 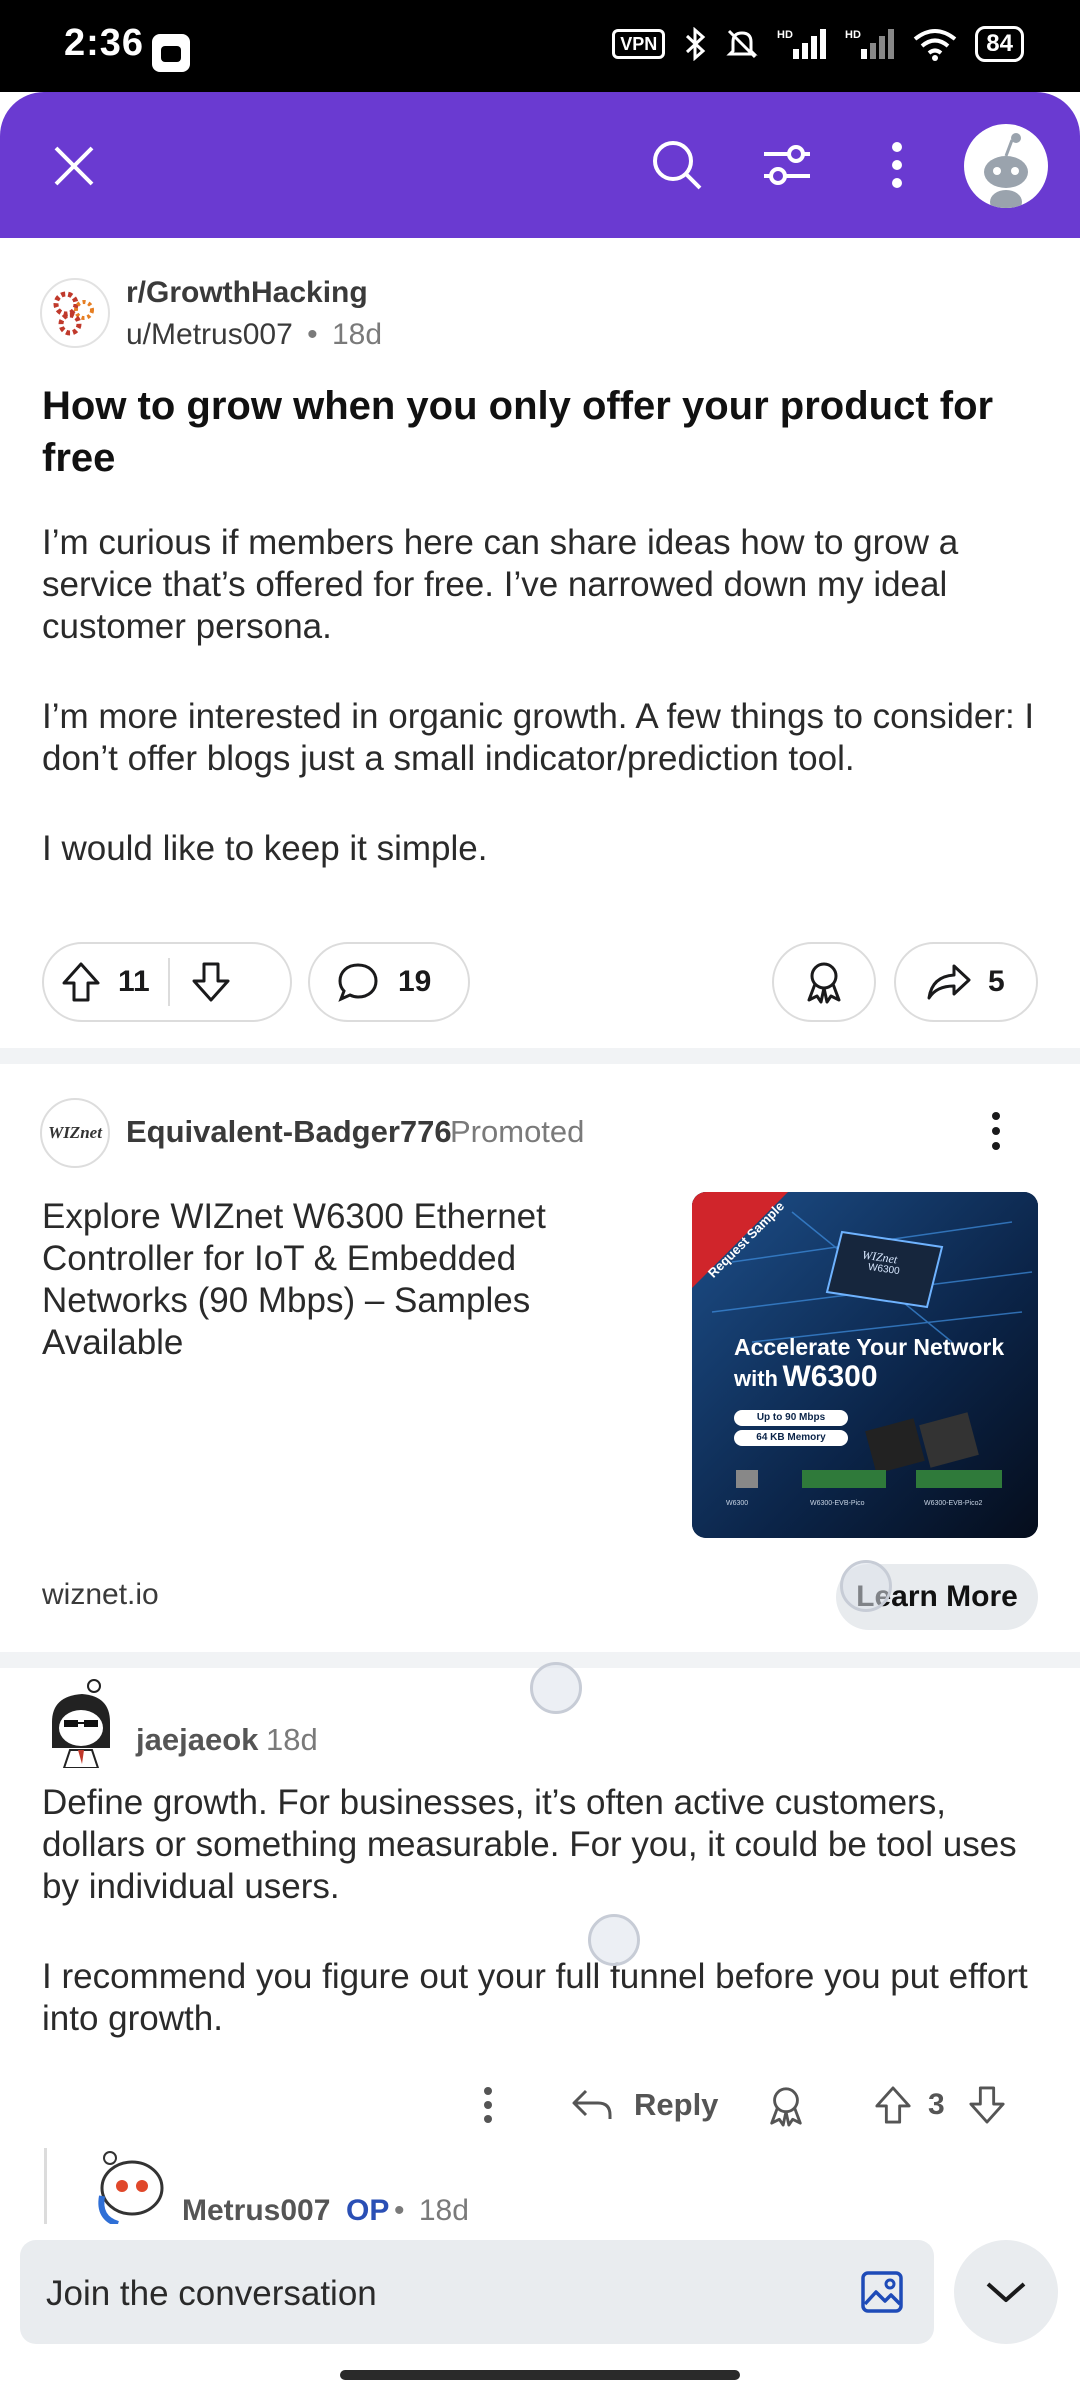 I want to click on ad-image-spec-1: Up to 90 Mbps, so click(x=791, y=1418).